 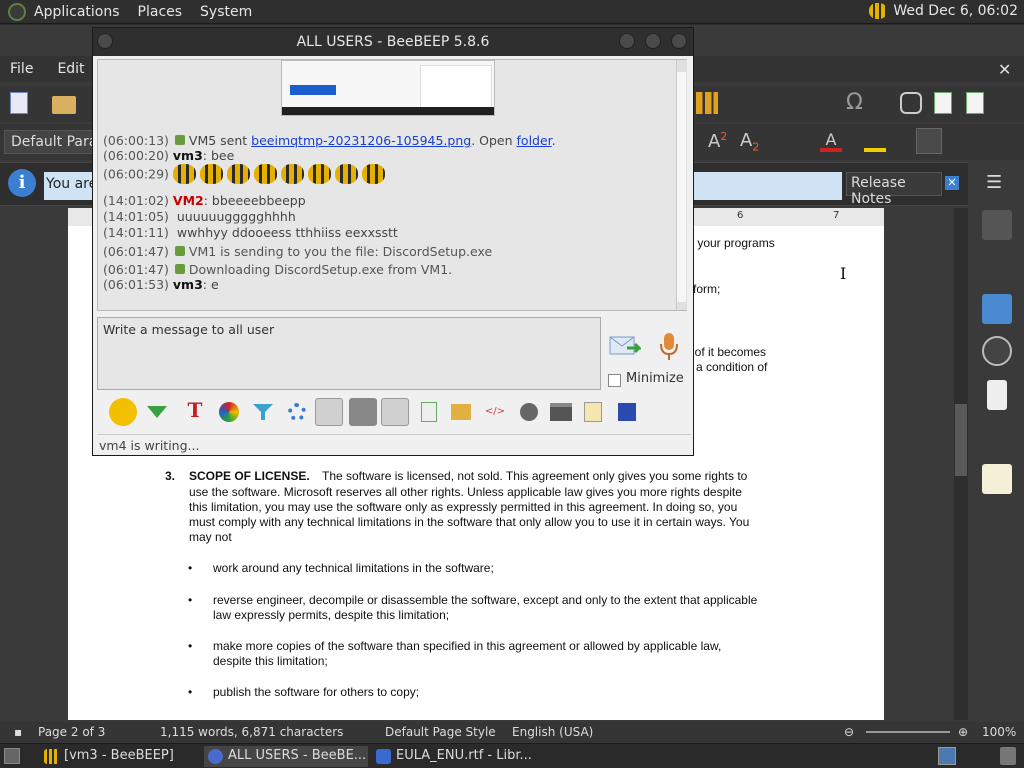 What do you see at coordinates (894, 189) in the screenshot?
I see `release-notes-button: Release Notes` at bounding box center [894, 189].